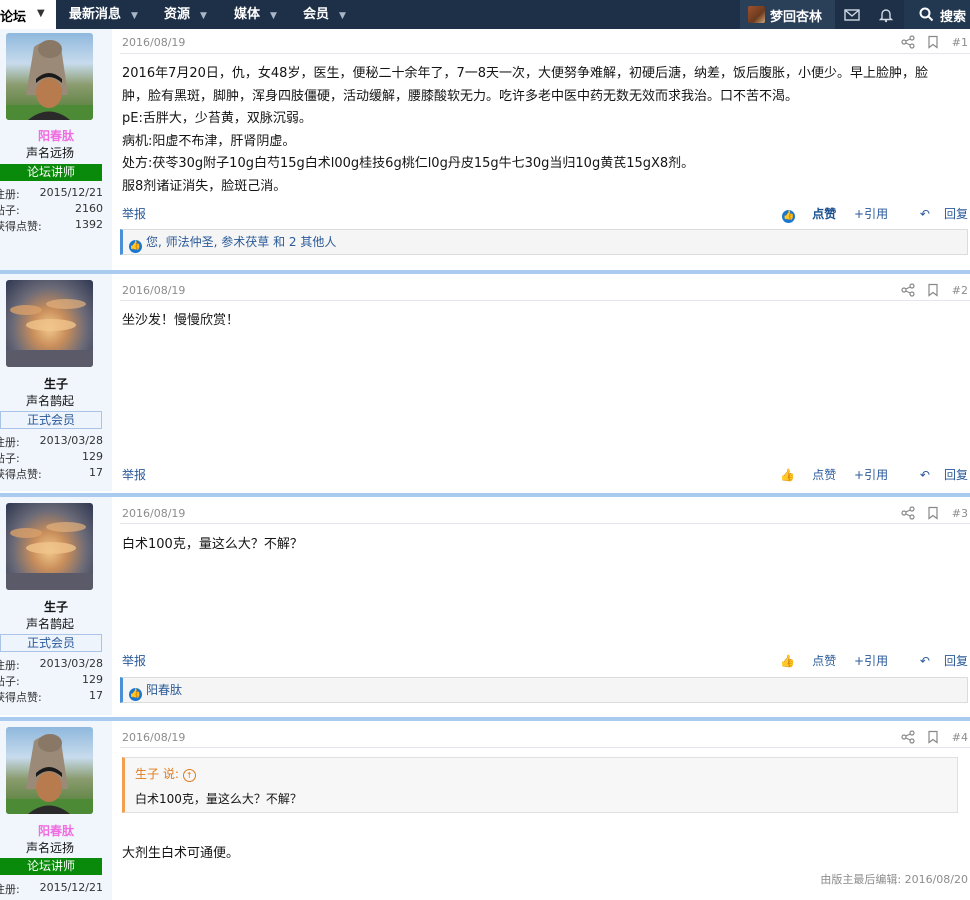 The image size is (970, 900). What do you see at coordinates (10, 665) in the screenshot?
I see `stat-label: 注册:` at bounding box center [10, 665].